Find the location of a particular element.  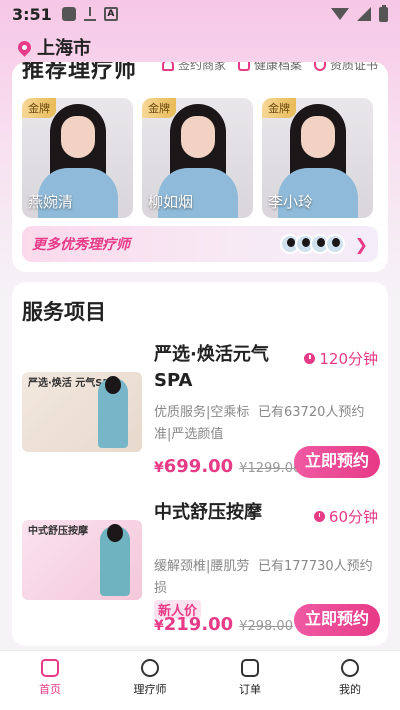

notification-icon is located at coordinates (68, 14).